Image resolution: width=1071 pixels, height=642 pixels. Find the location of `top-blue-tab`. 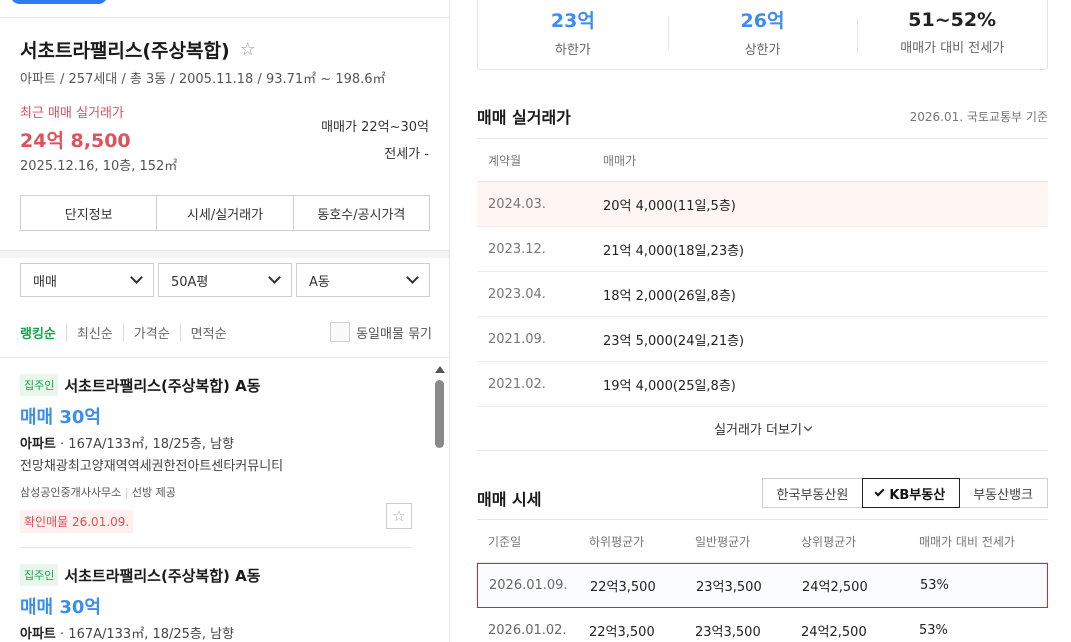

top-blue-tab is located at coordinates (59, 2).